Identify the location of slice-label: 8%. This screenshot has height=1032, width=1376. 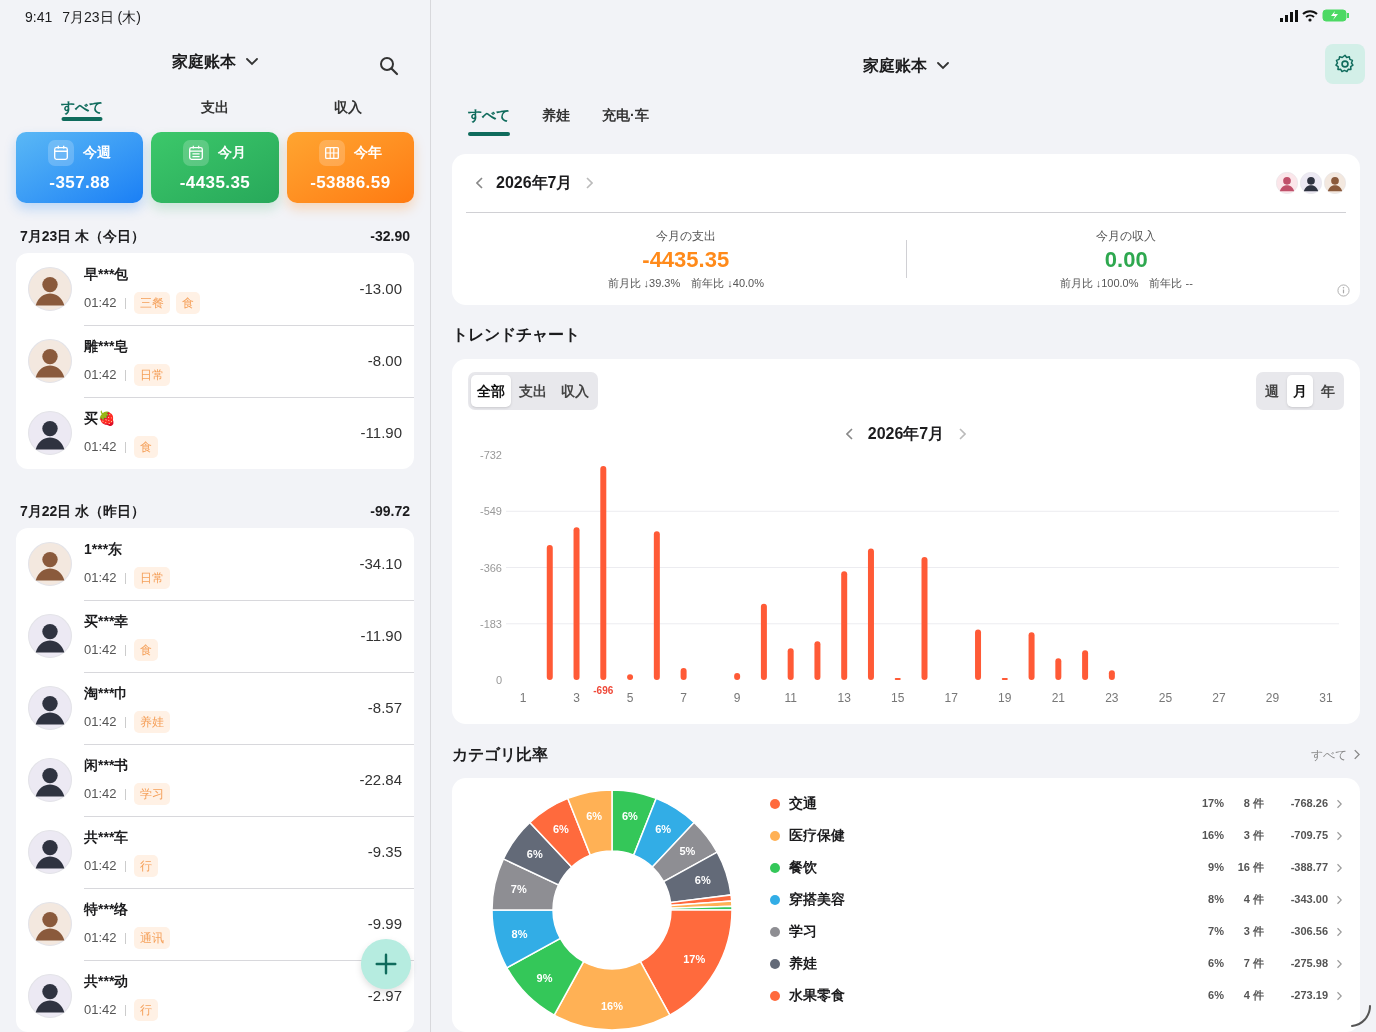
(519, 933).